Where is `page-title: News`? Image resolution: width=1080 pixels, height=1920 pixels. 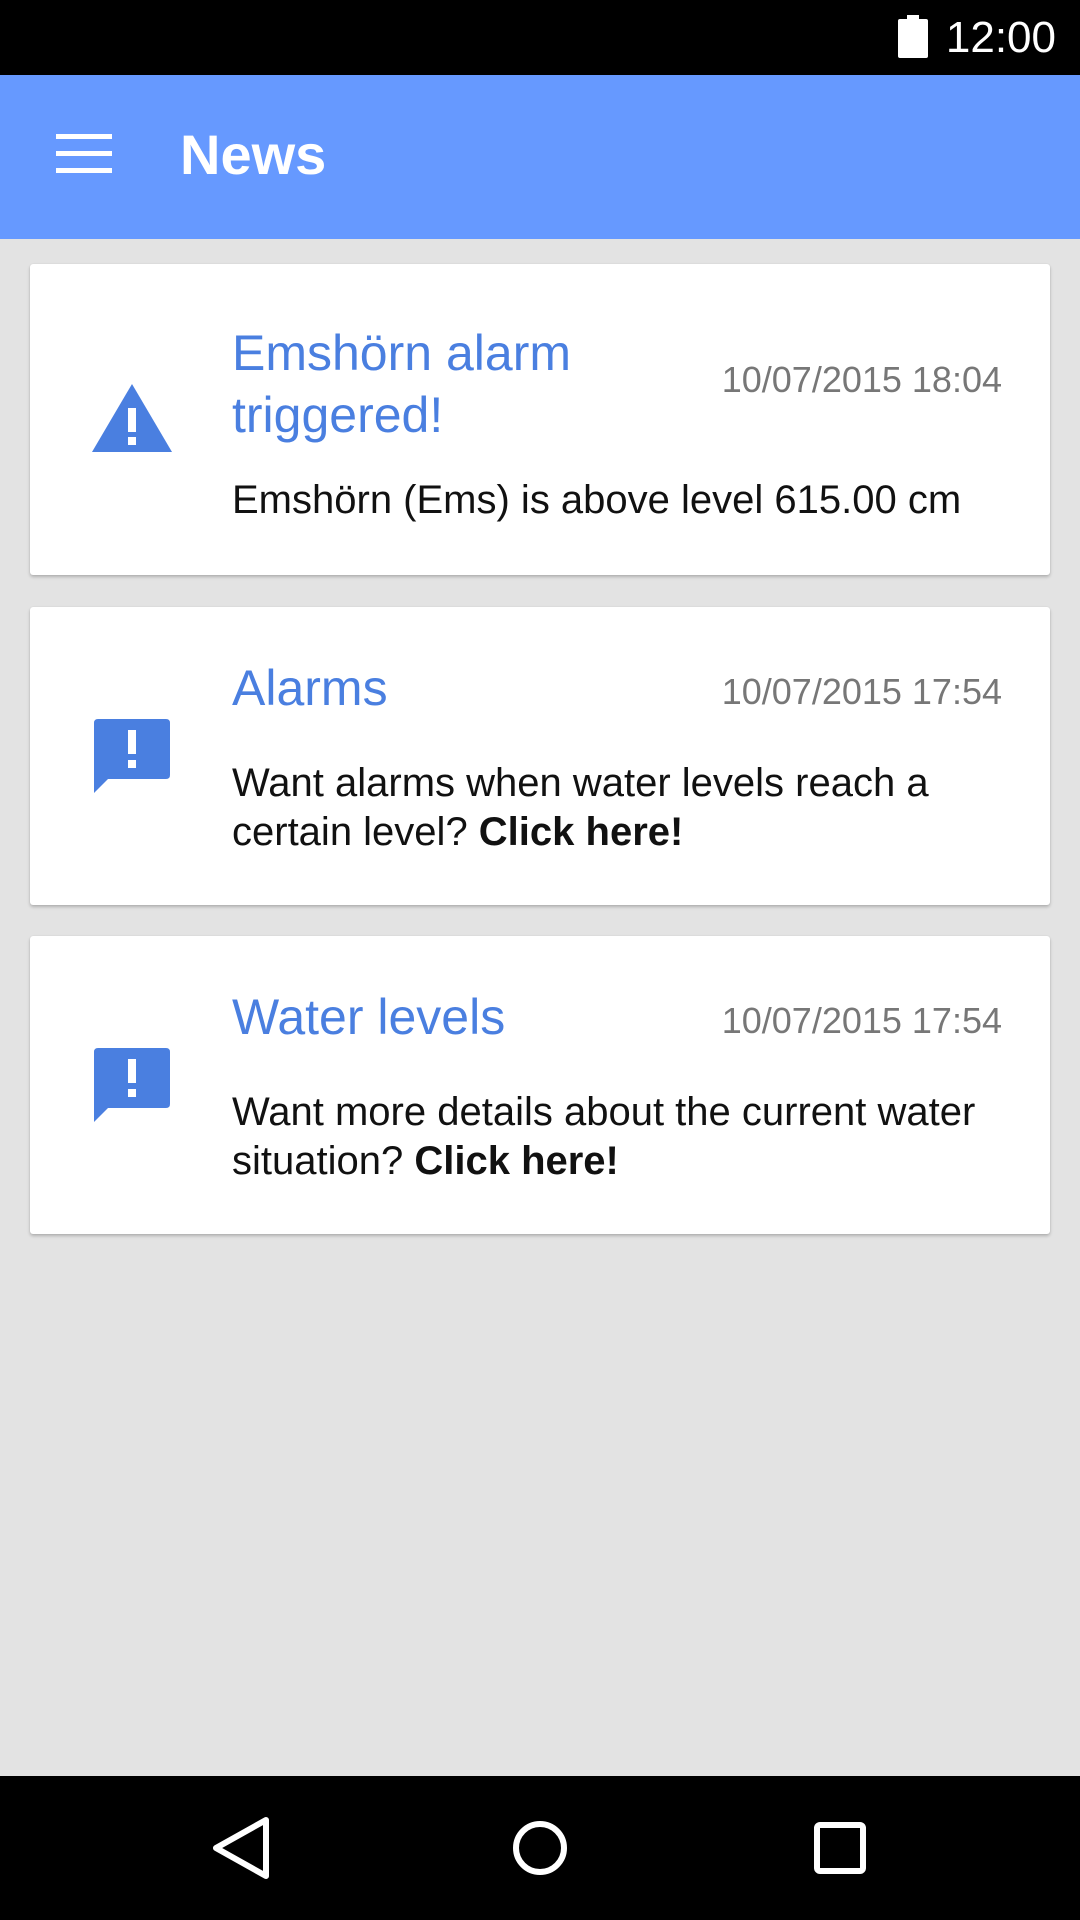
page-title: News is located at coordinates (253, 154).